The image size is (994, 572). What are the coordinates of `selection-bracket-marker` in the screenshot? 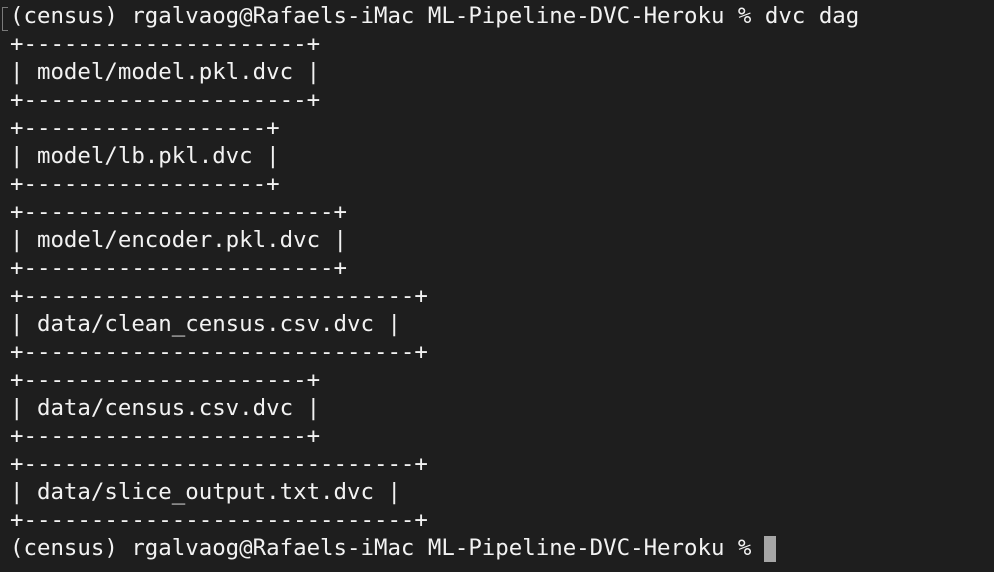 It's located at (5, 19).